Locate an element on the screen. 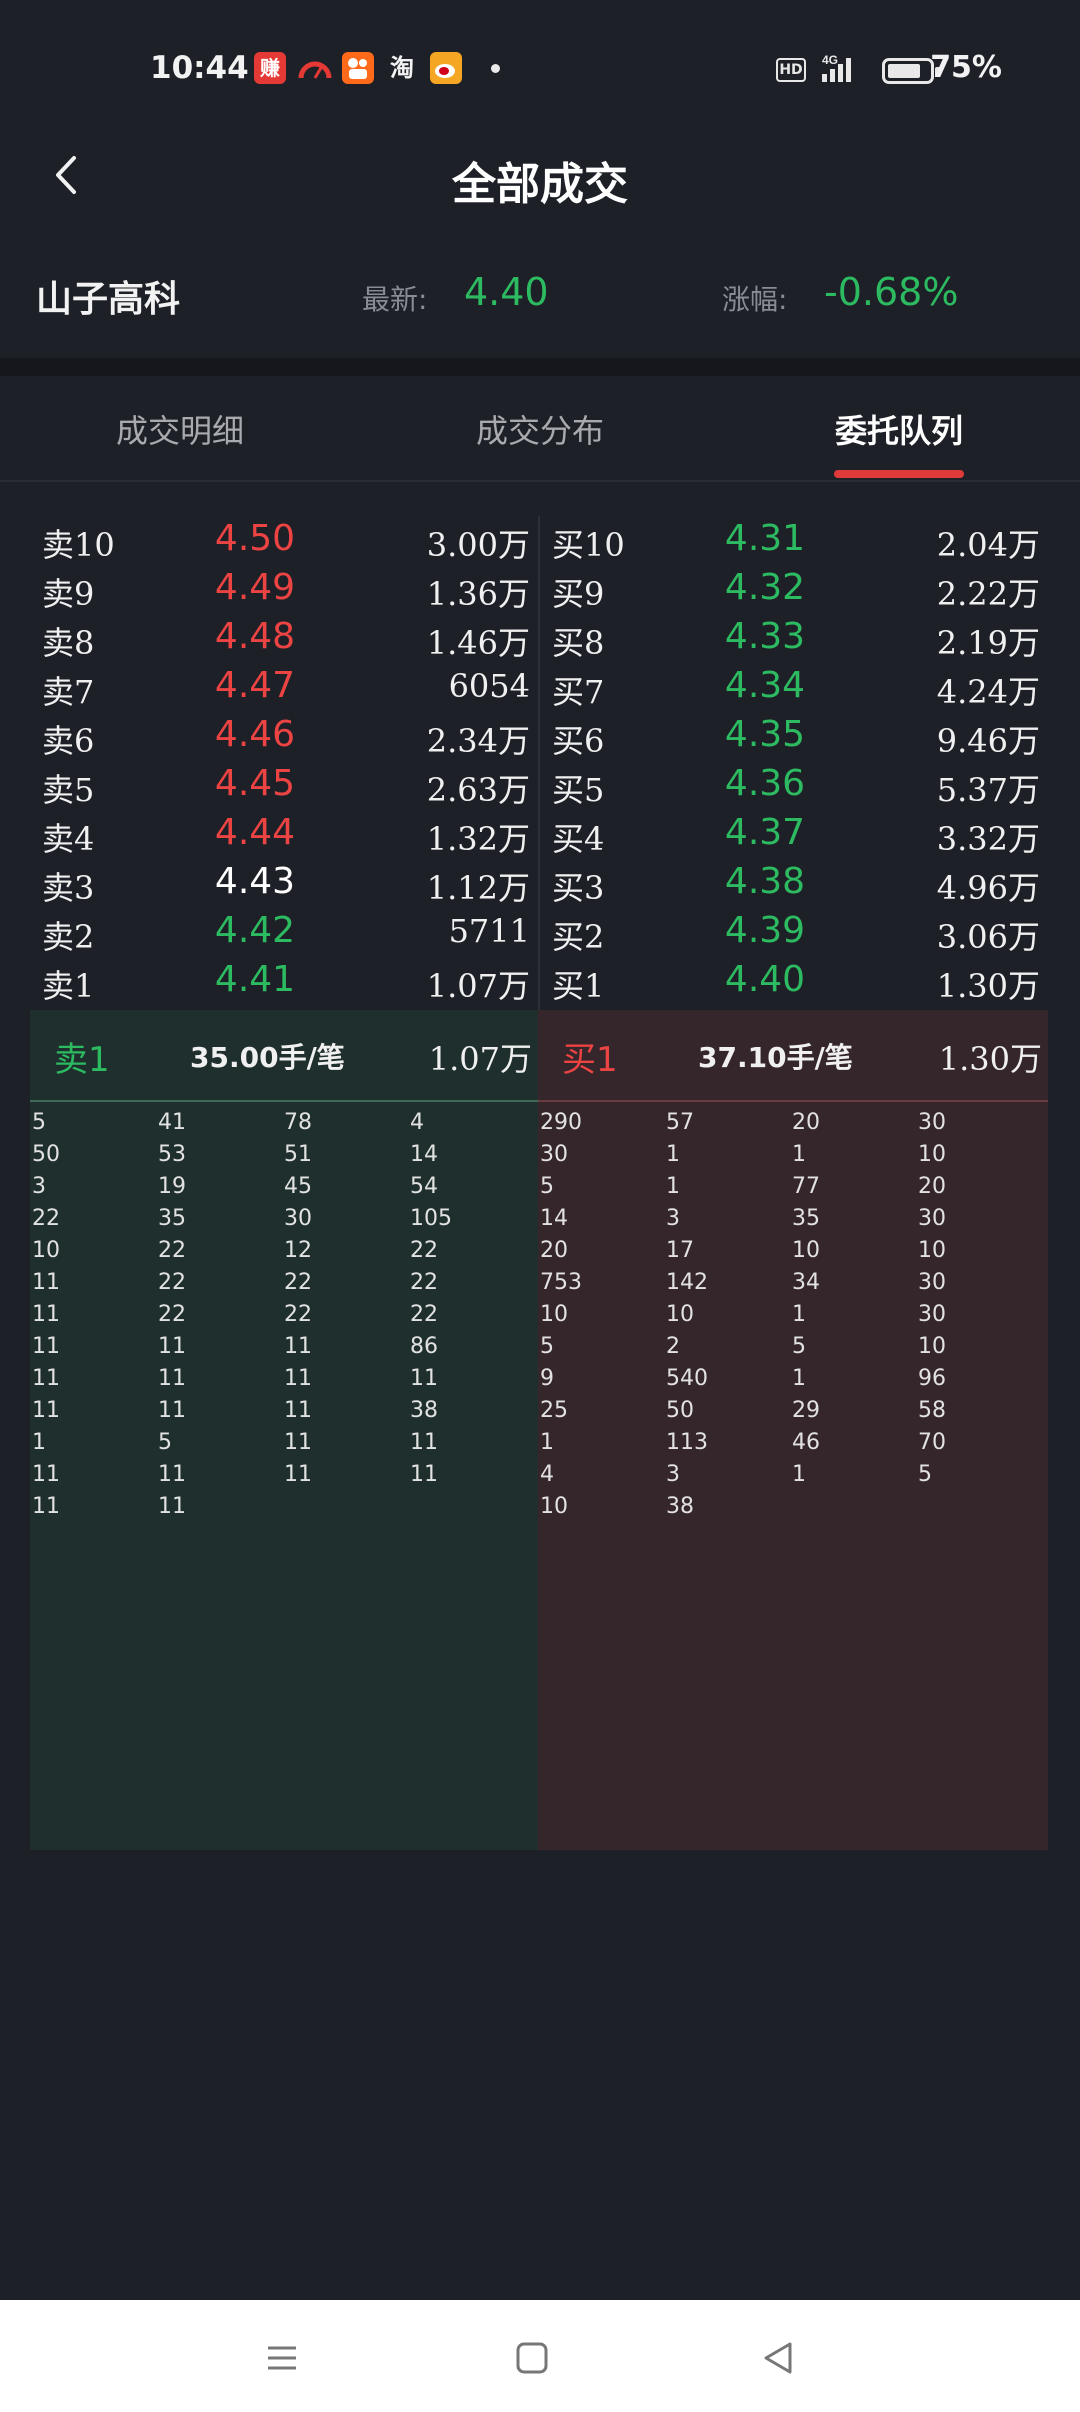 The image size is (1080, 2412). buy-level-row: 买2 4.39 3.06万 is located at coordinates (794, 932).